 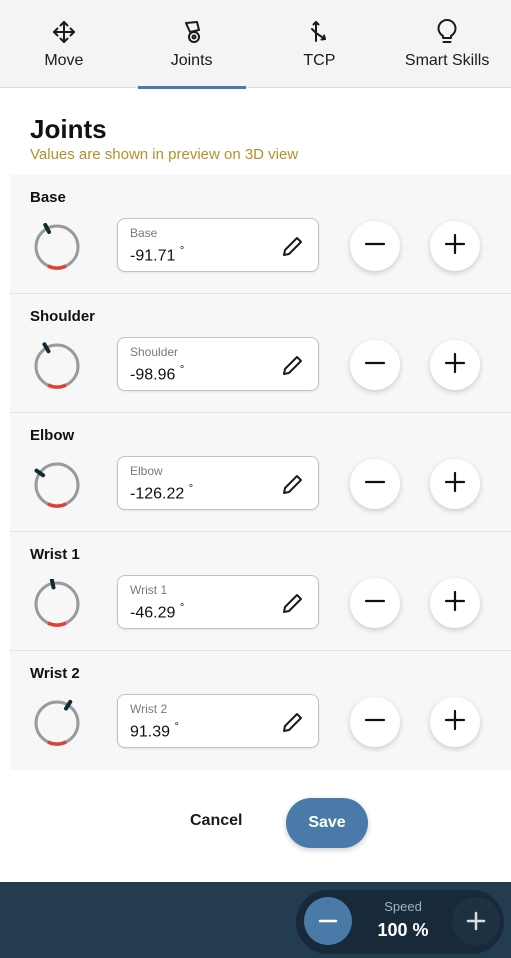 I want to click on tab-joints: Joints, so click(x=192, y=44).